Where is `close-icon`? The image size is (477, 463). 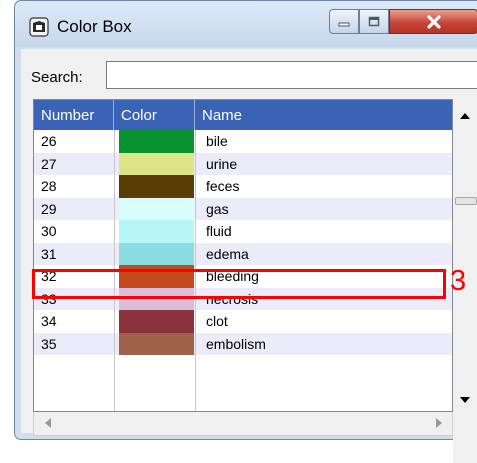 close-icon is located at coordinates (433, 21).